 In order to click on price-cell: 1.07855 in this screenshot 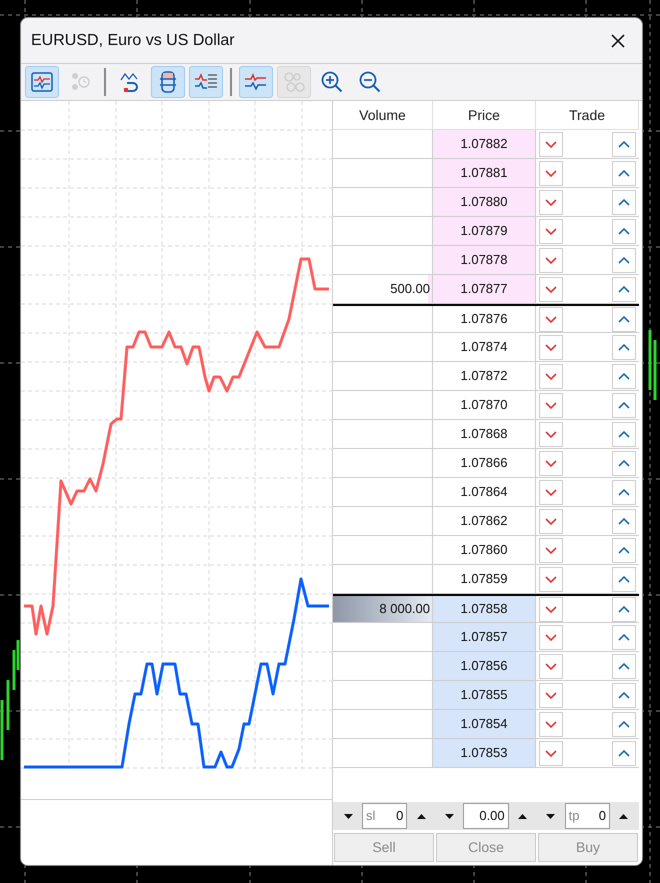, I will do `click(484, 695)`.